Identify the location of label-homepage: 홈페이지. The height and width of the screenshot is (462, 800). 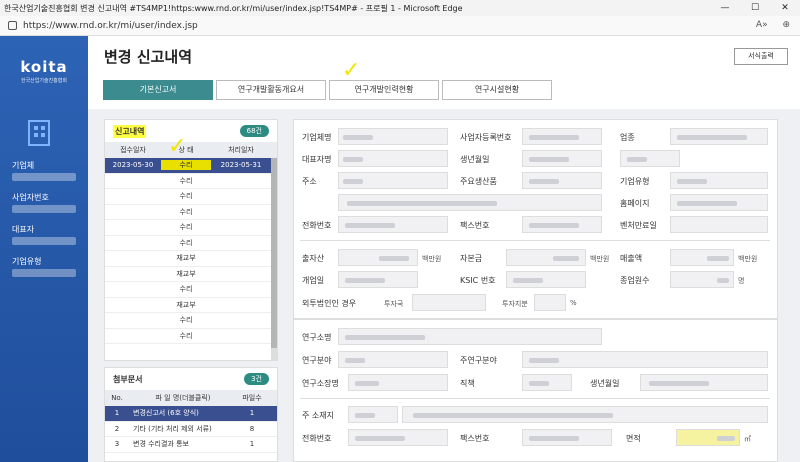
(635, 203).